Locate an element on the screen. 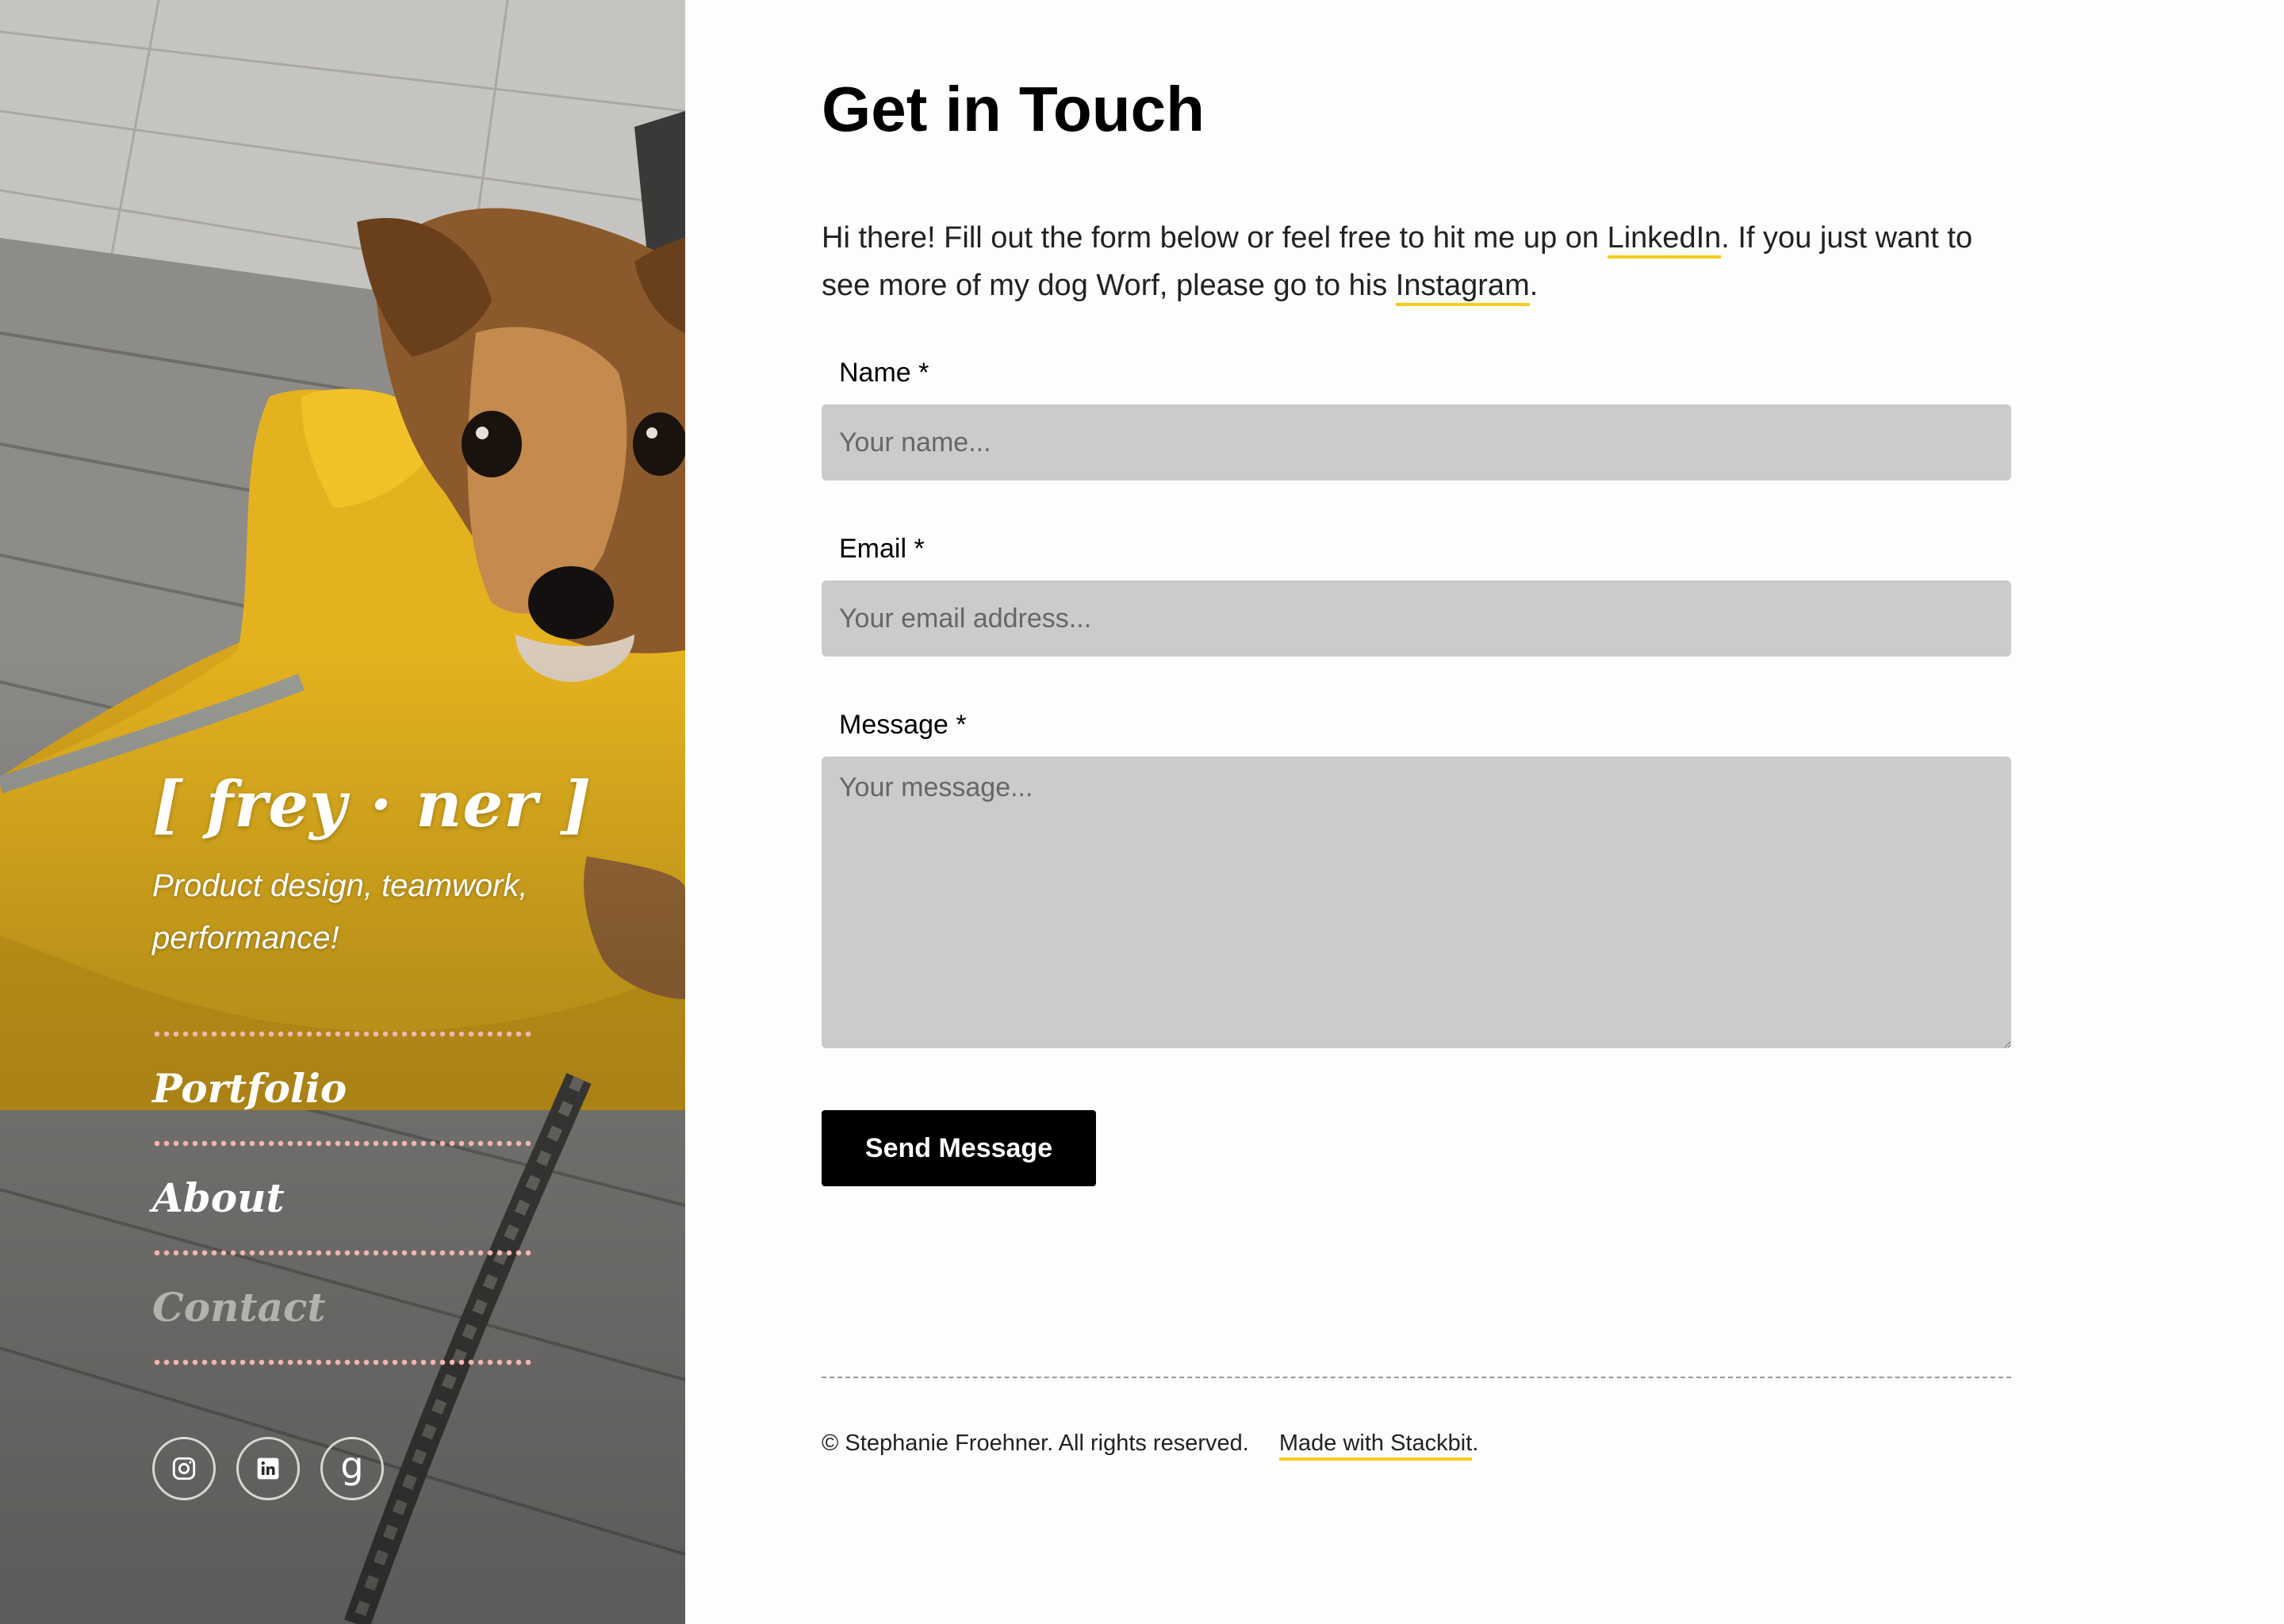  instagram-icon is located at coordinates (184, 1468).